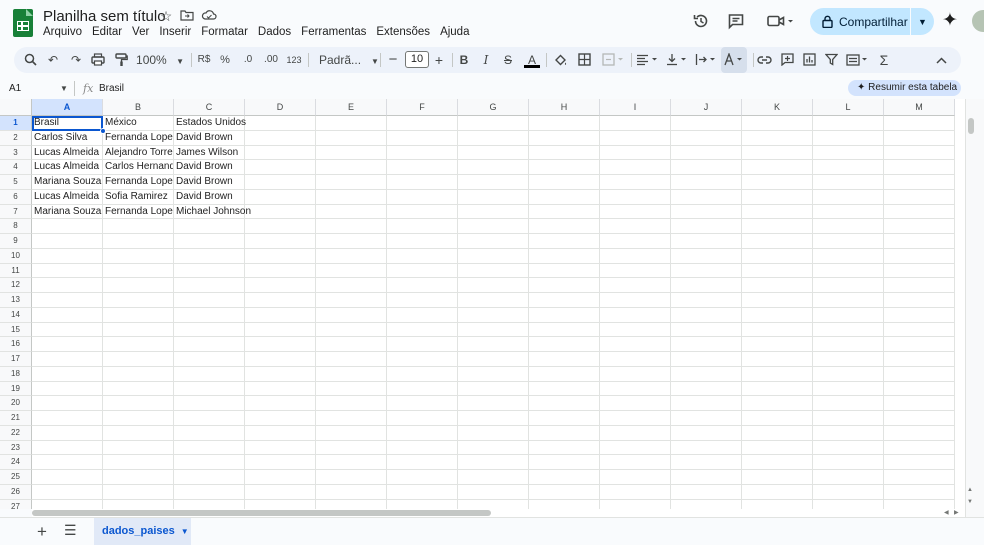 The image size is (984, 545). What do you see at coordinates (111, 88) in the screenshot?
I see `formula-input: Brasil` at bounding box center [111, 88].